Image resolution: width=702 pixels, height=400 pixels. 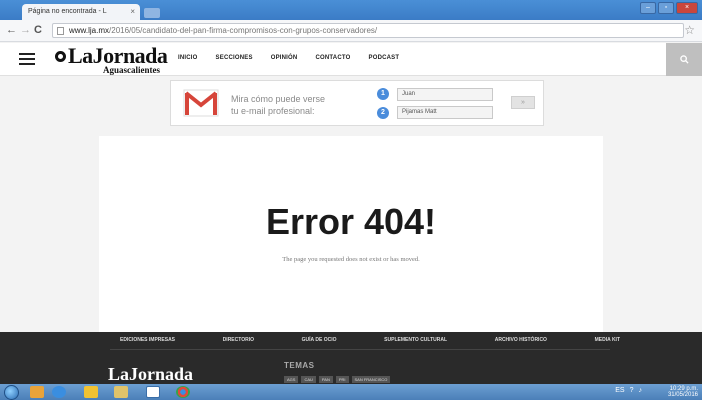 I want to click on close-window-button: ×, so click(x=687, y=8).